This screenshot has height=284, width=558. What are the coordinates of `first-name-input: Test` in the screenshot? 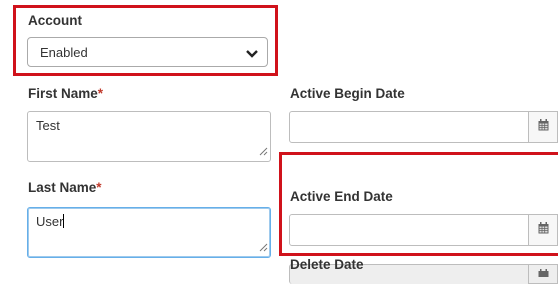 It's located at (149, 136).